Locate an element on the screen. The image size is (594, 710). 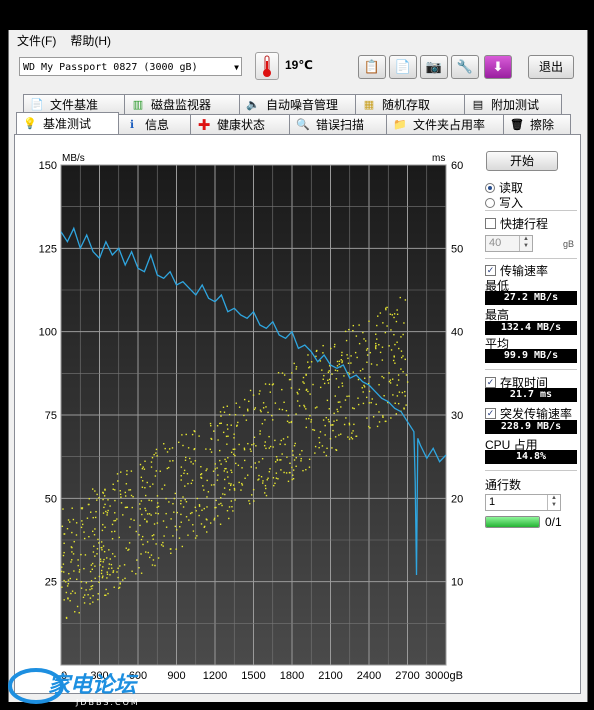
copy-text-button: 📋 is located at coordinates (372, 67).